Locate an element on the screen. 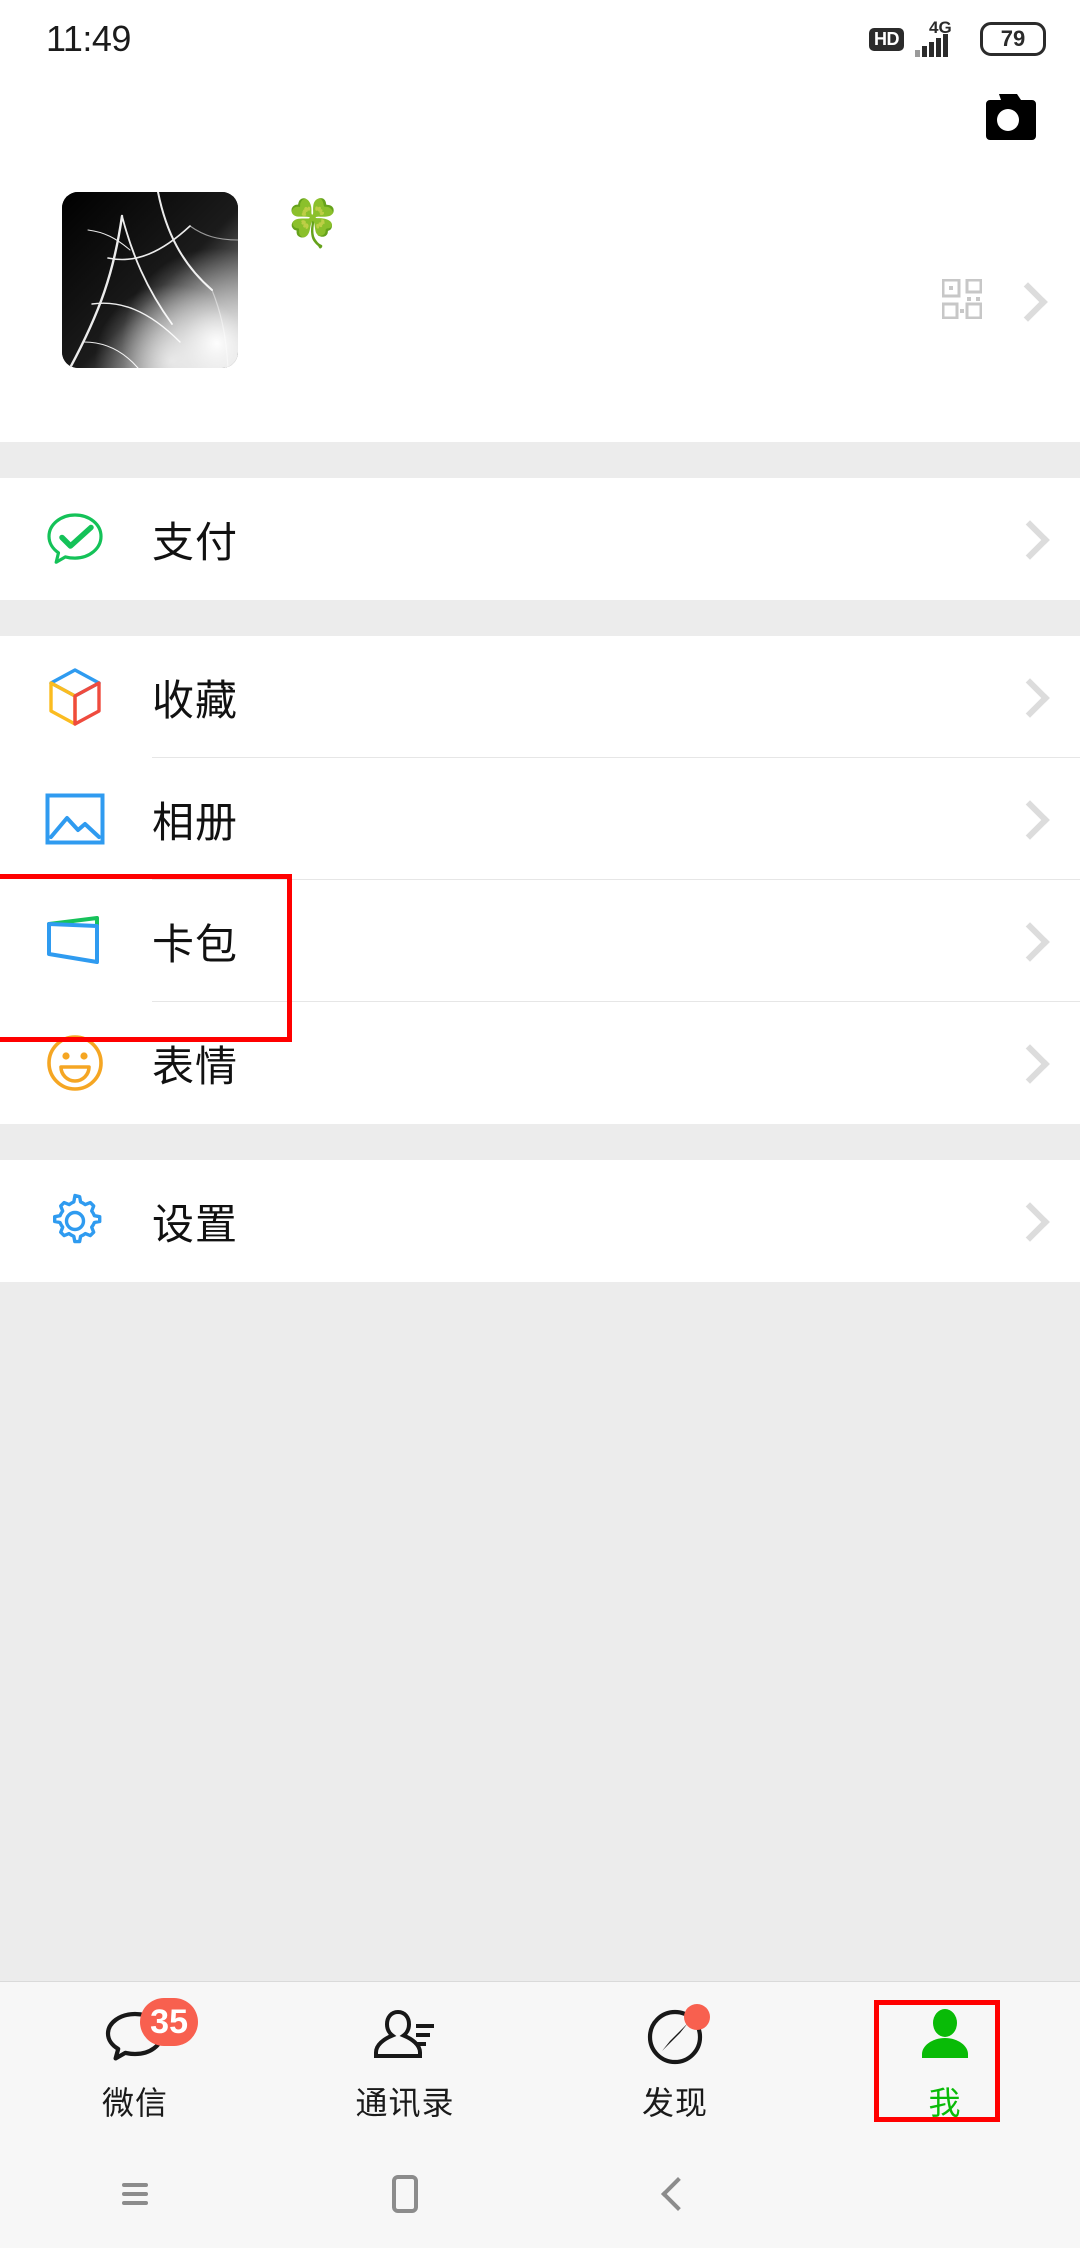 This screenshot has width=1080, height=2248. tab-label: 通讯录 is located at coordinates (405, 2103).